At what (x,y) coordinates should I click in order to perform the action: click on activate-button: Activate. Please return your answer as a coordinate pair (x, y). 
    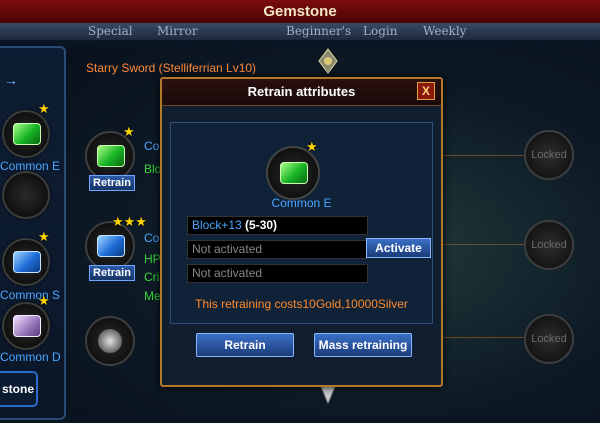
    Looking at the image, I should click on (398, 248).